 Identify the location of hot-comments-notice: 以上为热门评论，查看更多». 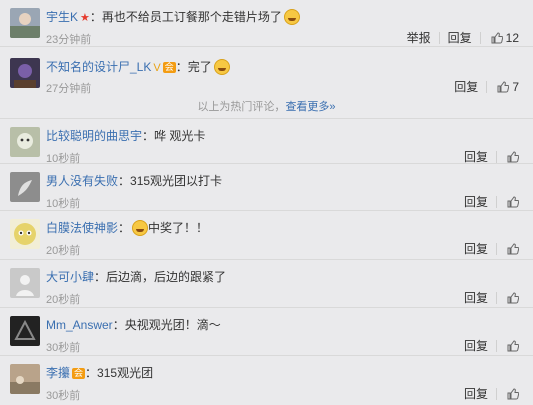
(266, 107).